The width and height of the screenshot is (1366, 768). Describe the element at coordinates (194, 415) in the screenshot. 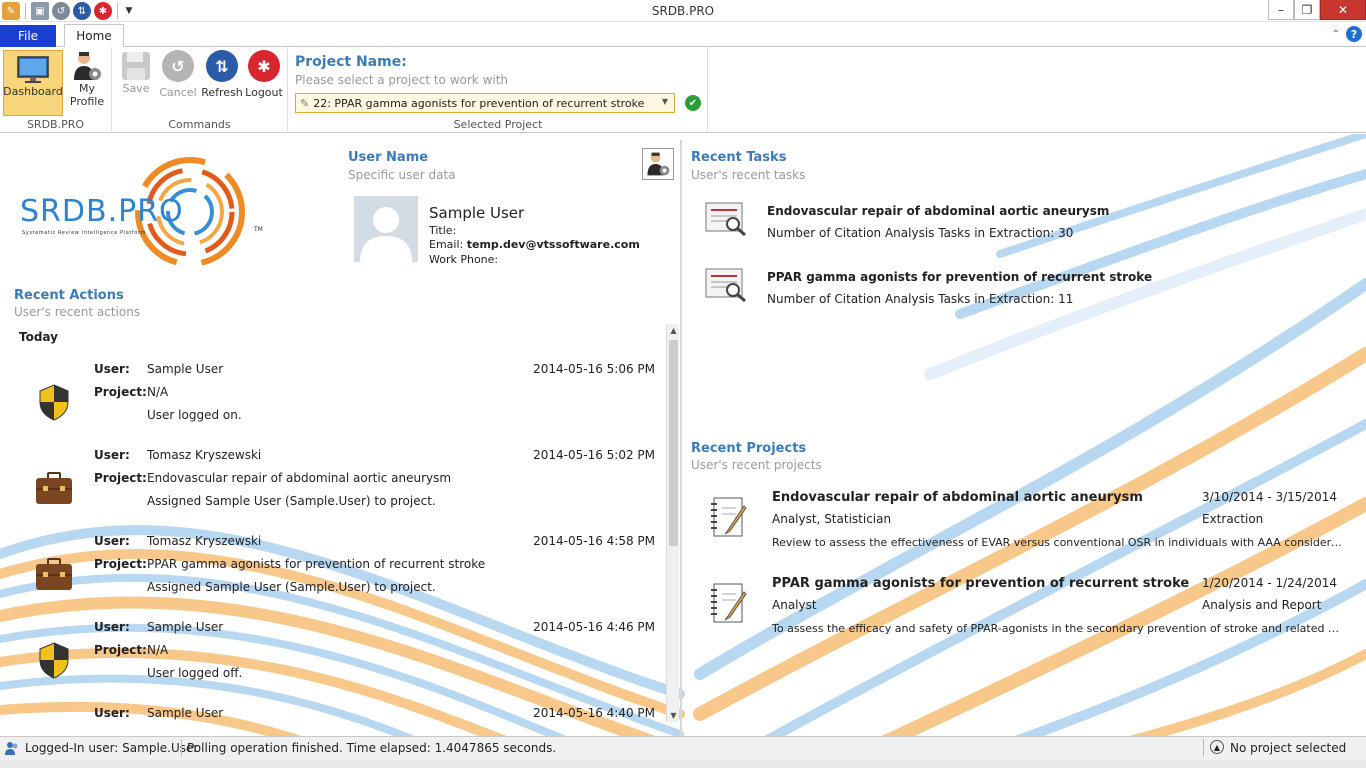

I see `action-message: User logged on.` at that location.